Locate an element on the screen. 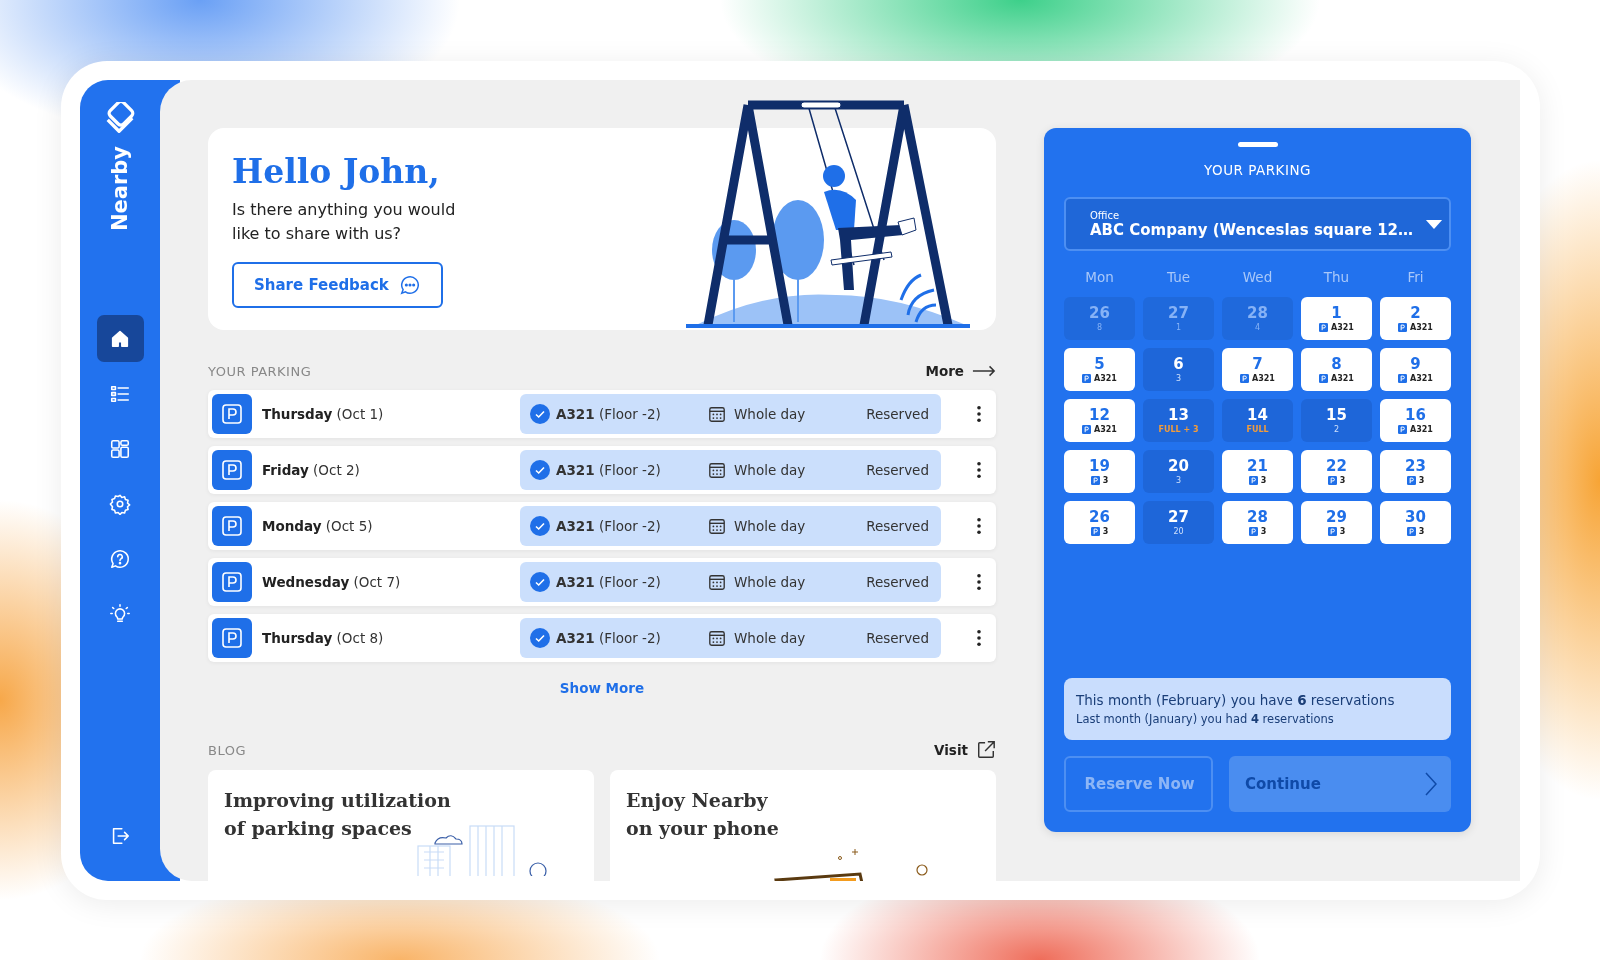 This screenshot has height=960, width=1600. reservation-date: Thursday (Oct 8) is located at coordinates (323, 638).